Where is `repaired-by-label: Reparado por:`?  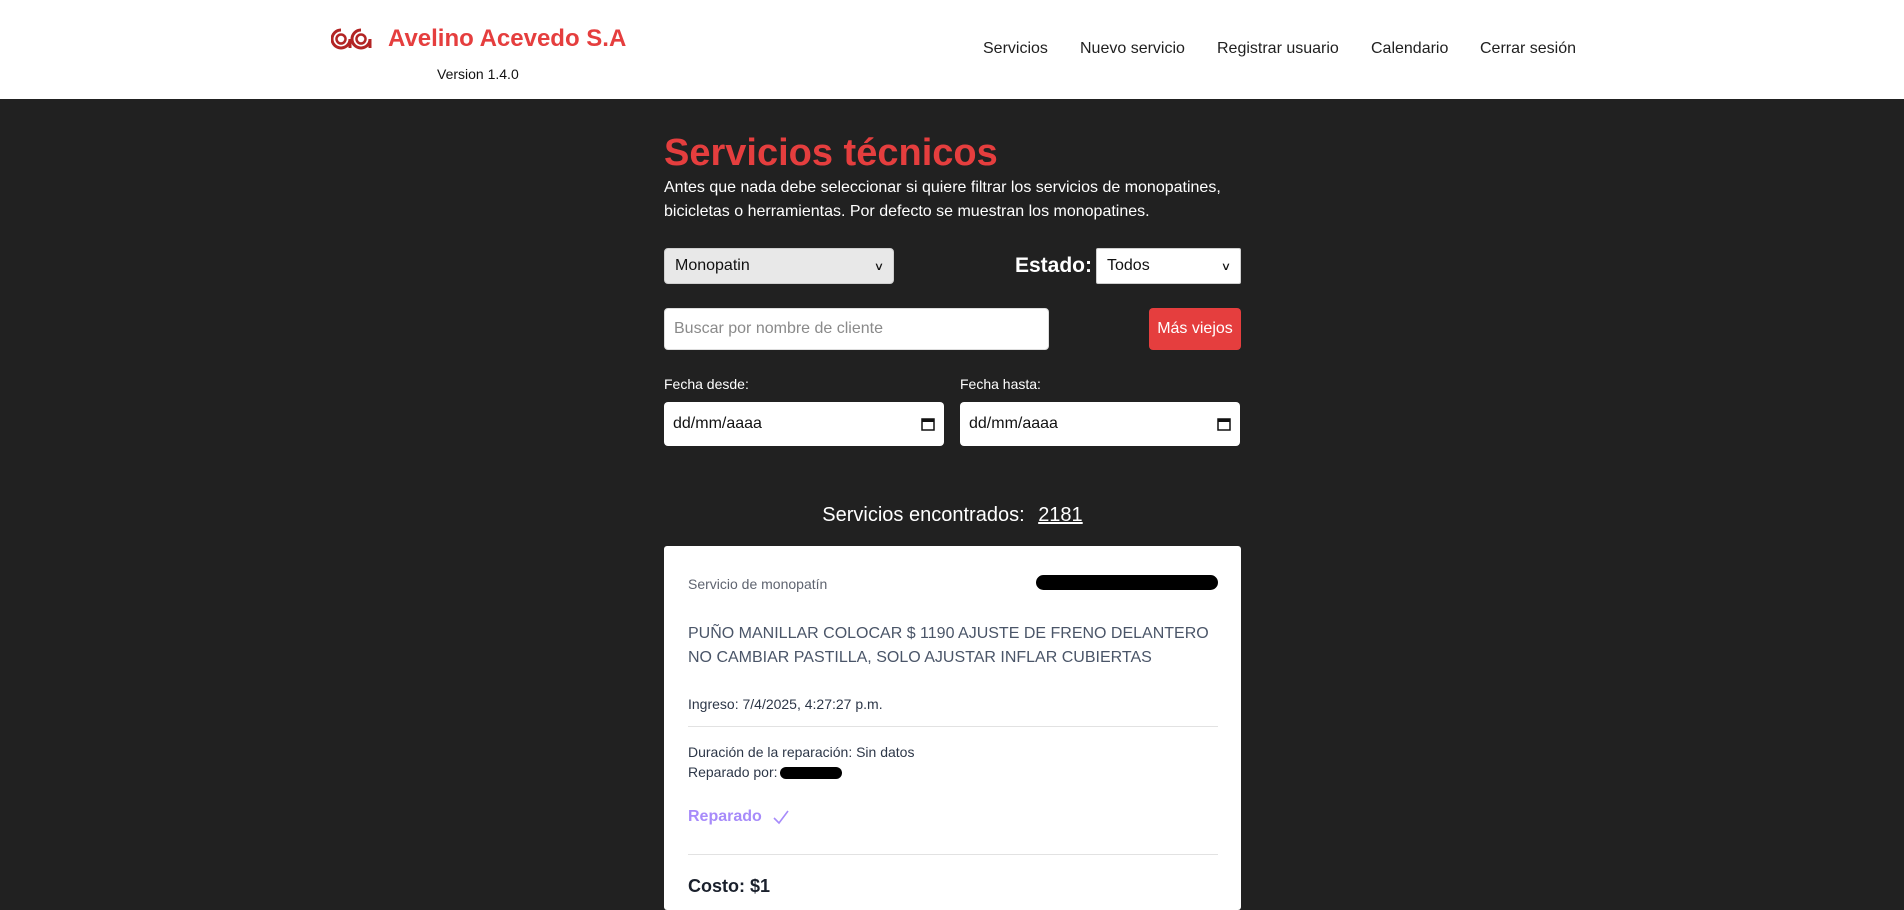
repaired-by-label: Reparado por: is located at coordinates (733, 772).